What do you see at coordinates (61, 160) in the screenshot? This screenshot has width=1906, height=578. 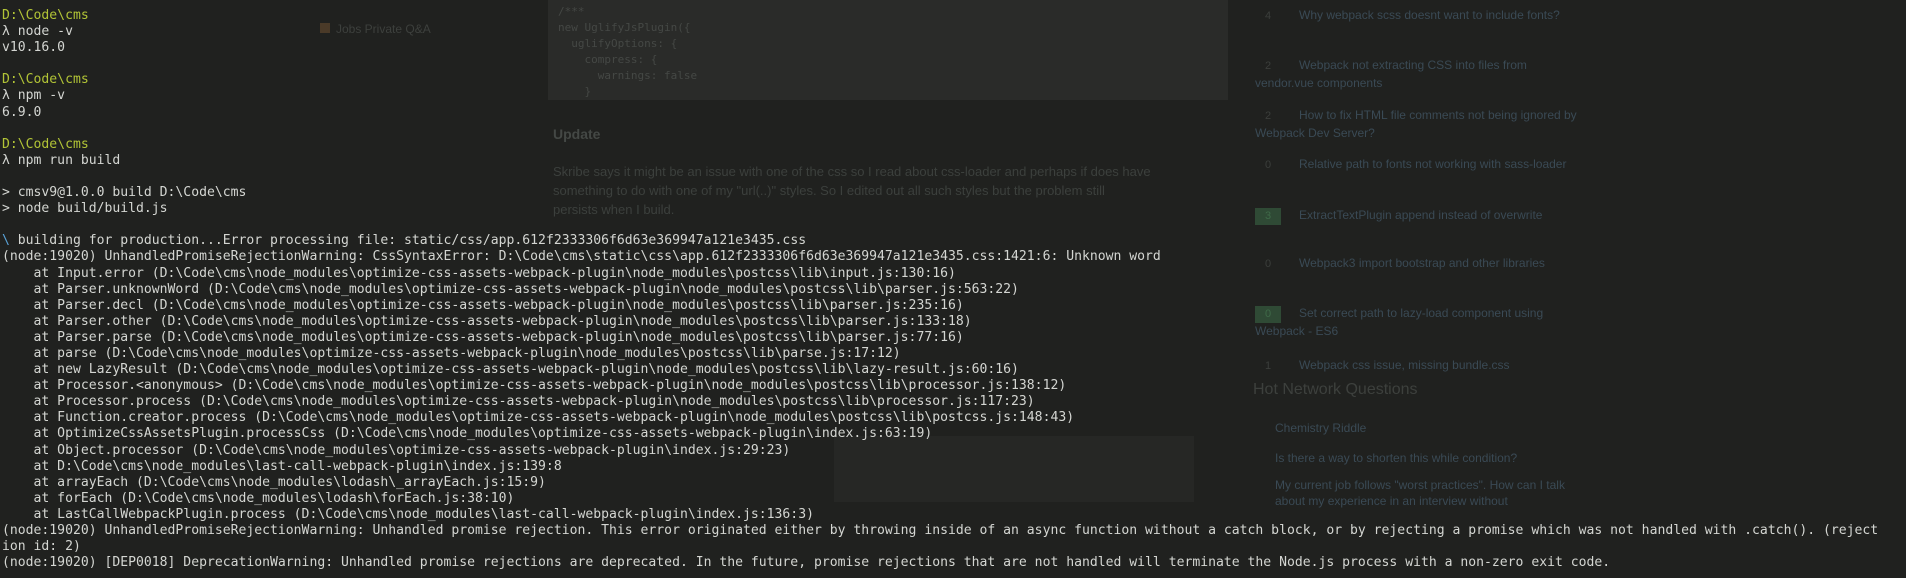 I see `command-line: λ npm run build` at bounding box center [61, 160].